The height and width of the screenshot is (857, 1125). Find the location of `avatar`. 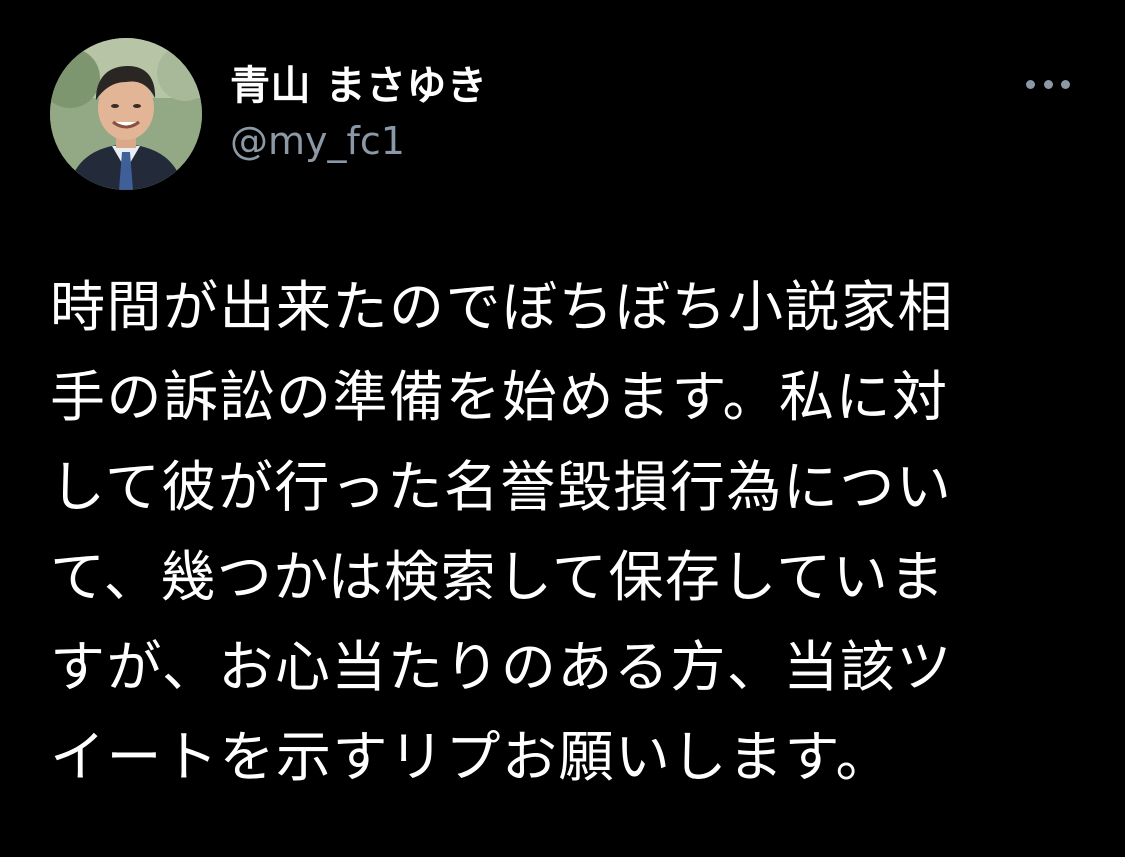

avatar is located at coordinates (126, 114).